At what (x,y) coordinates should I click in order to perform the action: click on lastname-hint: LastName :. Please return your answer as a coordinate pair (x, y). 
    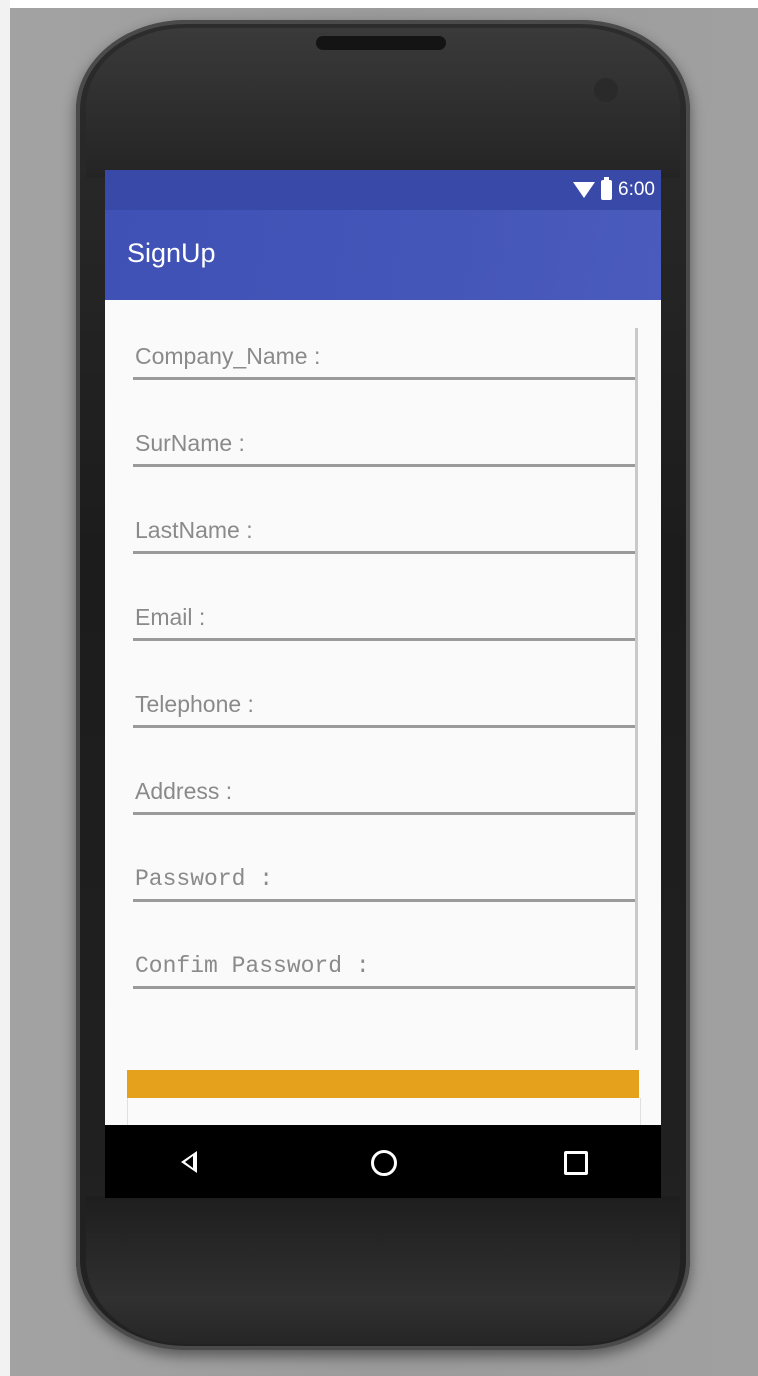
    Looking at the image, I should click on (194, 530).